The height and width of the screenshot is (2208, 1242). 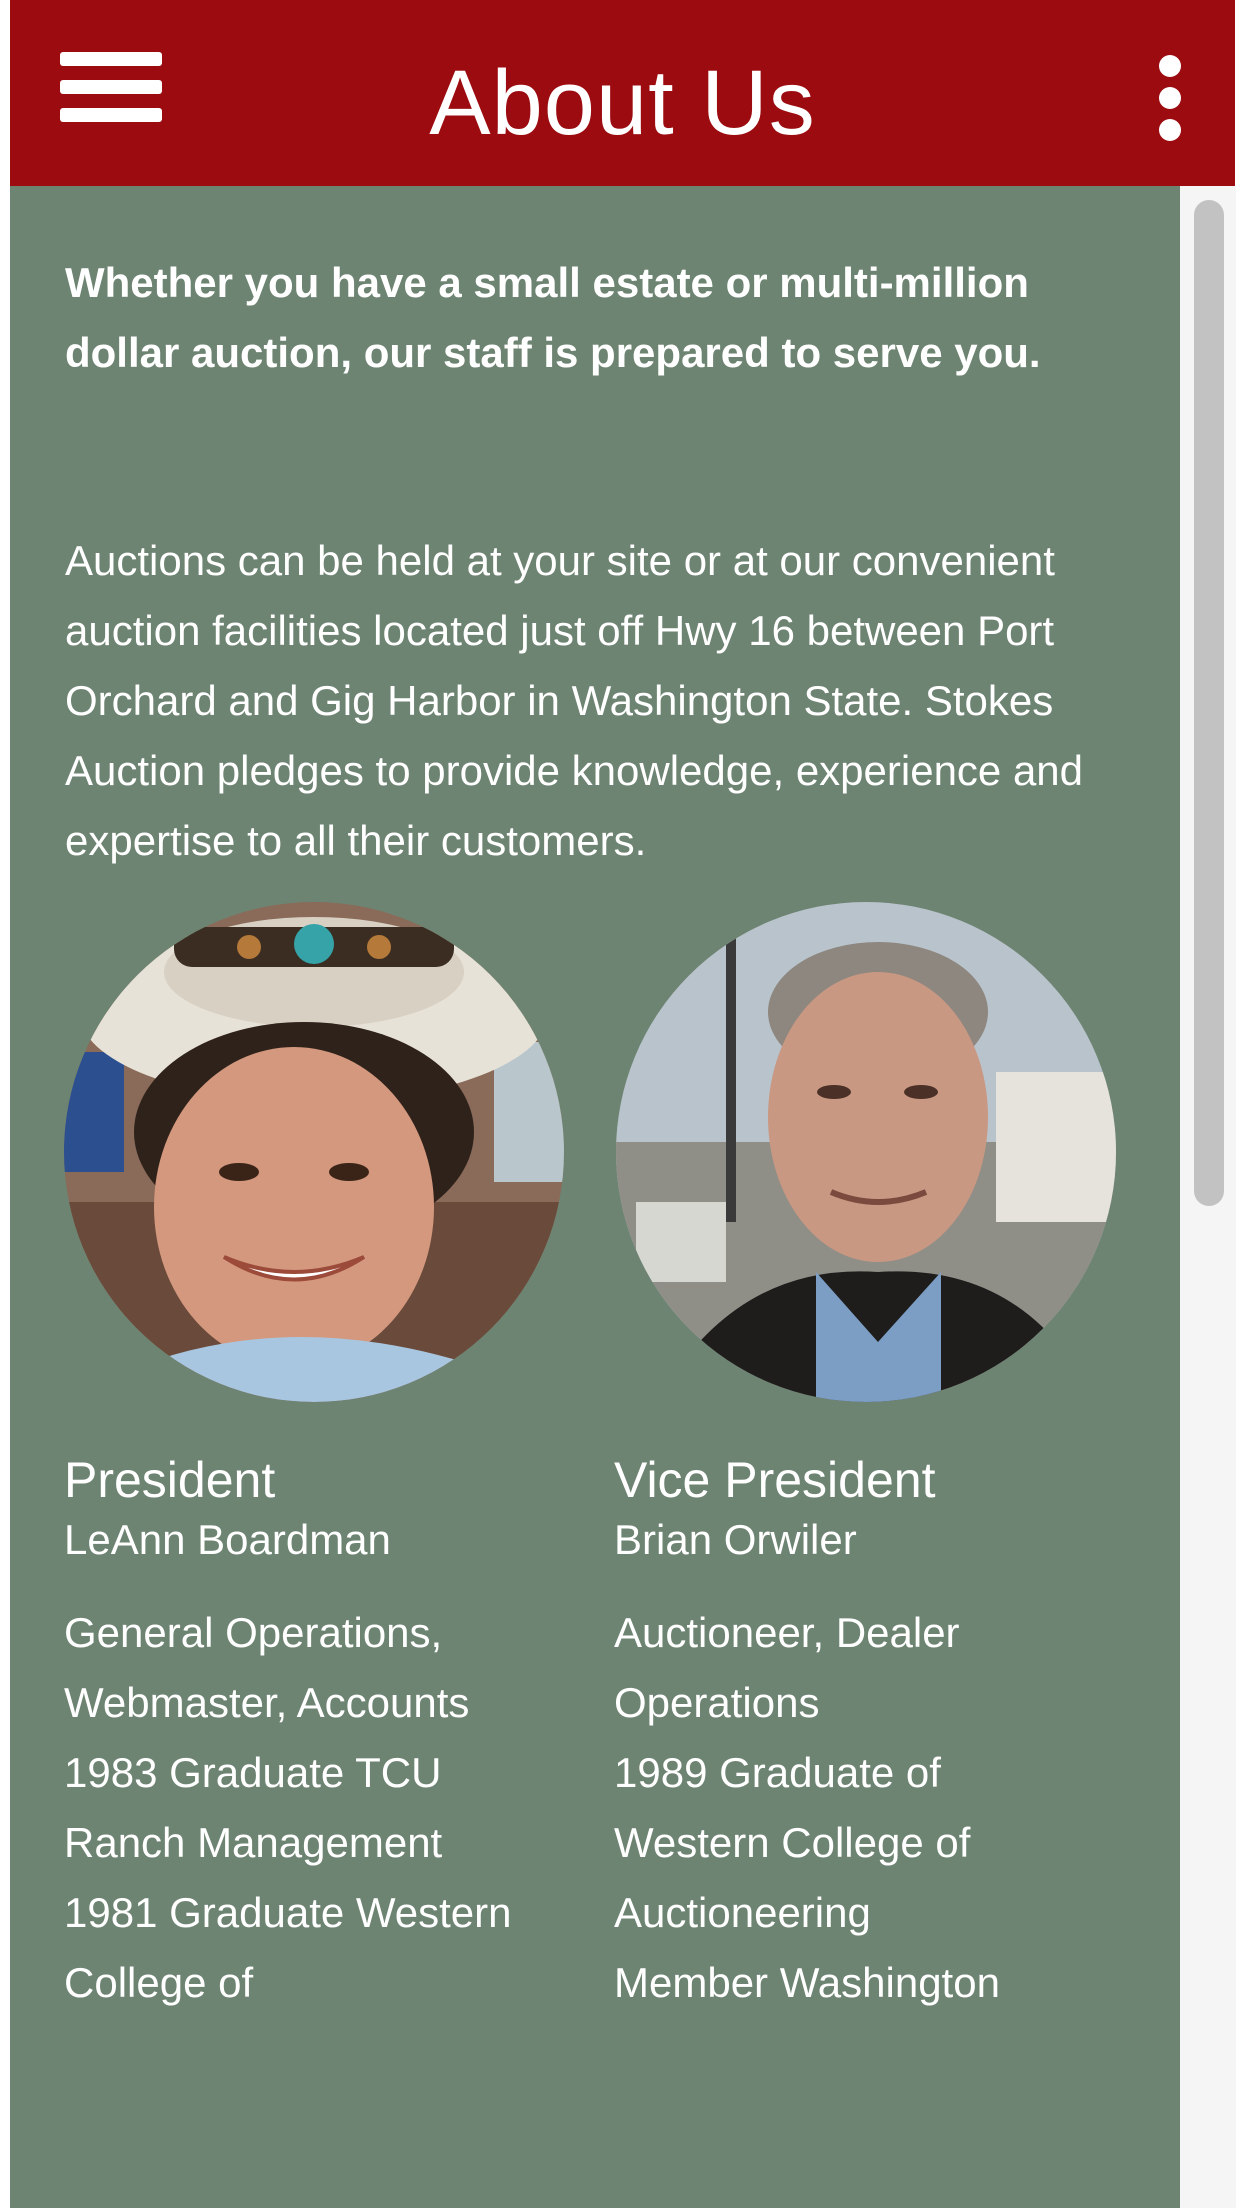 What do you see at coordinates (314, 1152) in the screenshot?
I see `president-photo` at bounding box center [314, 1152].